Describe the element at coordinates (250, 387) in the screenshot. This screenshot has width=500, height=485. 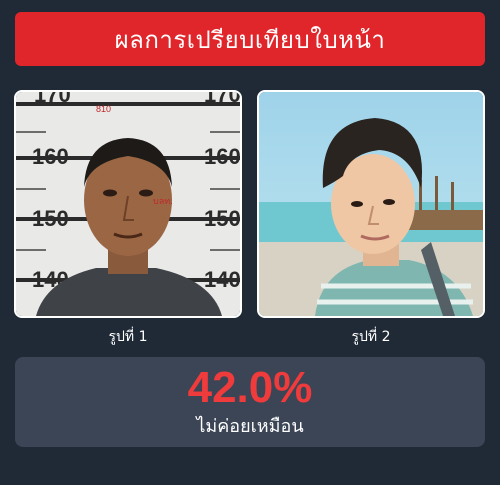
I see `similarity-score: 42.0%` at that location.